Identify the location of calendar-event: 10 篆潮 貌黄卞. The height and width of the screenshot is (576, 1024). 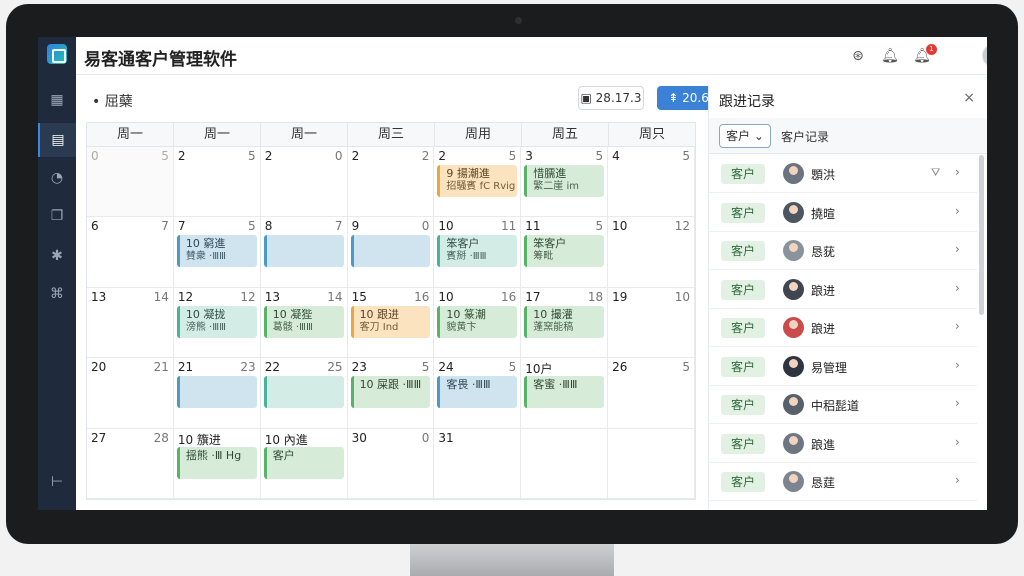
(477, 321).